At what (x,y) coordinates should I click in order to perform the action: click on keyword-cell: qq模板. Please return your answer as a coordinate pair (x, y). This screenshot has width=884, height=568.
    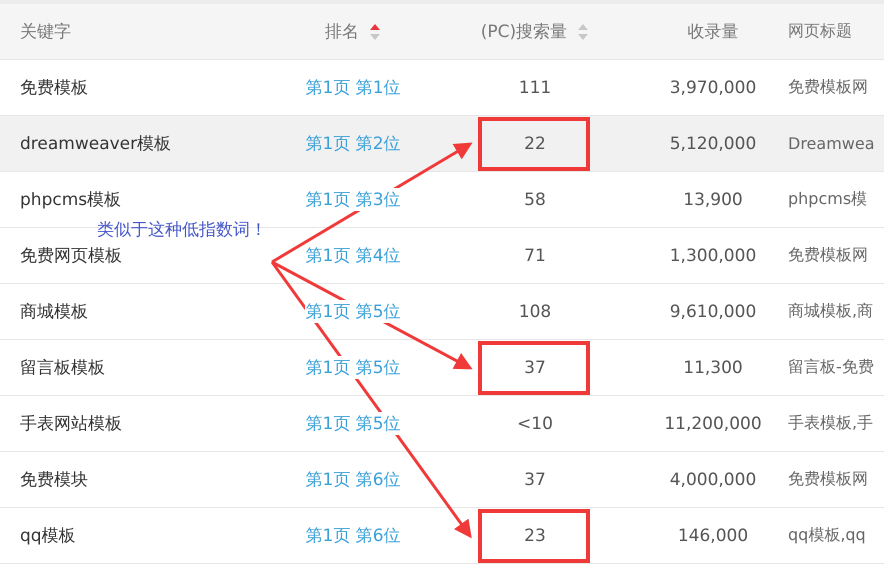
    Looking at the image, I should click on (48, 535).